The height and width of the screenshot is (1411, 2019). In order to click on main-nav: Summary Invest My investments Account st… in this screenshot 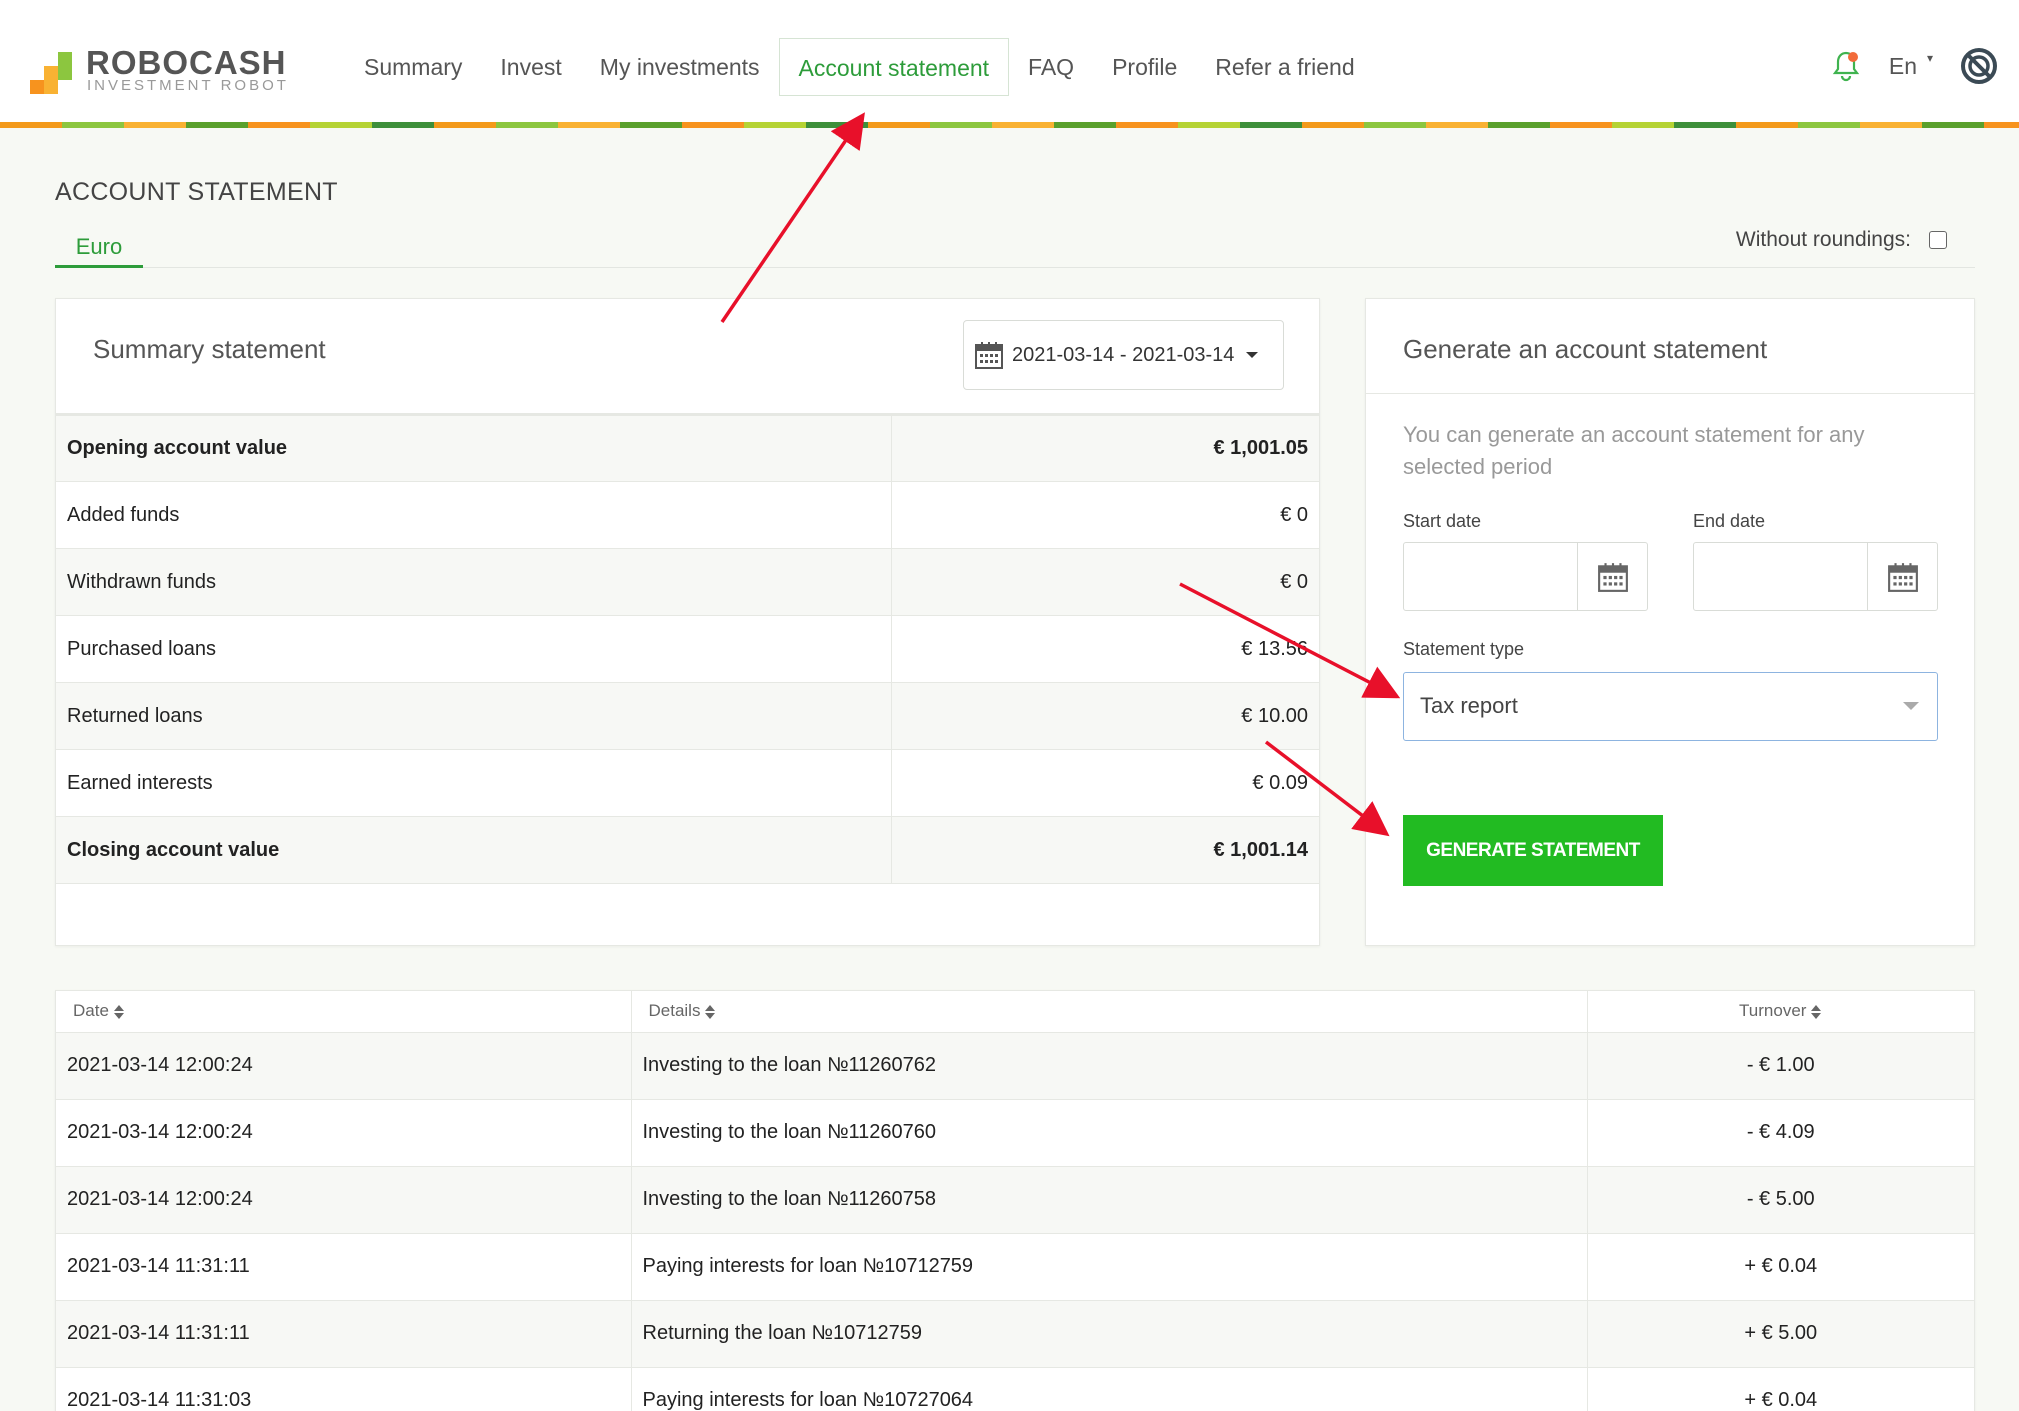, I will do `click(859, 67)`.